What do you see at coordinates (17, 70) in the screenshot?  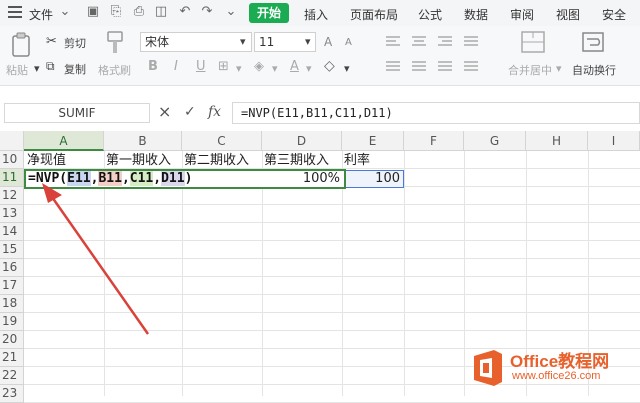 I see `paste-button: 粘贴` at bounding box center [17, 70].